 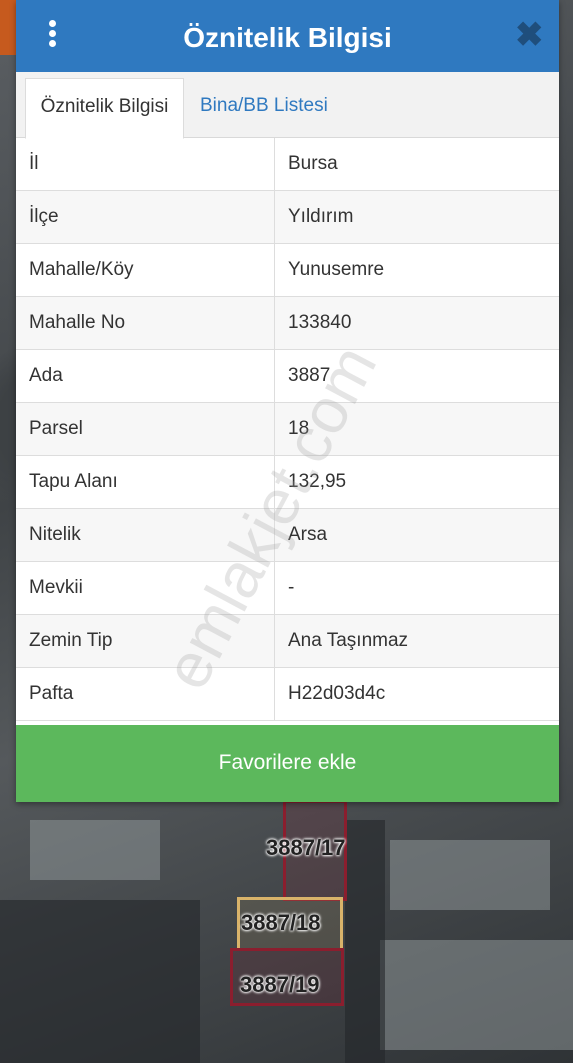 I want to click on table-row: Pafta H22d03d4c, so click(x=287, y=694).